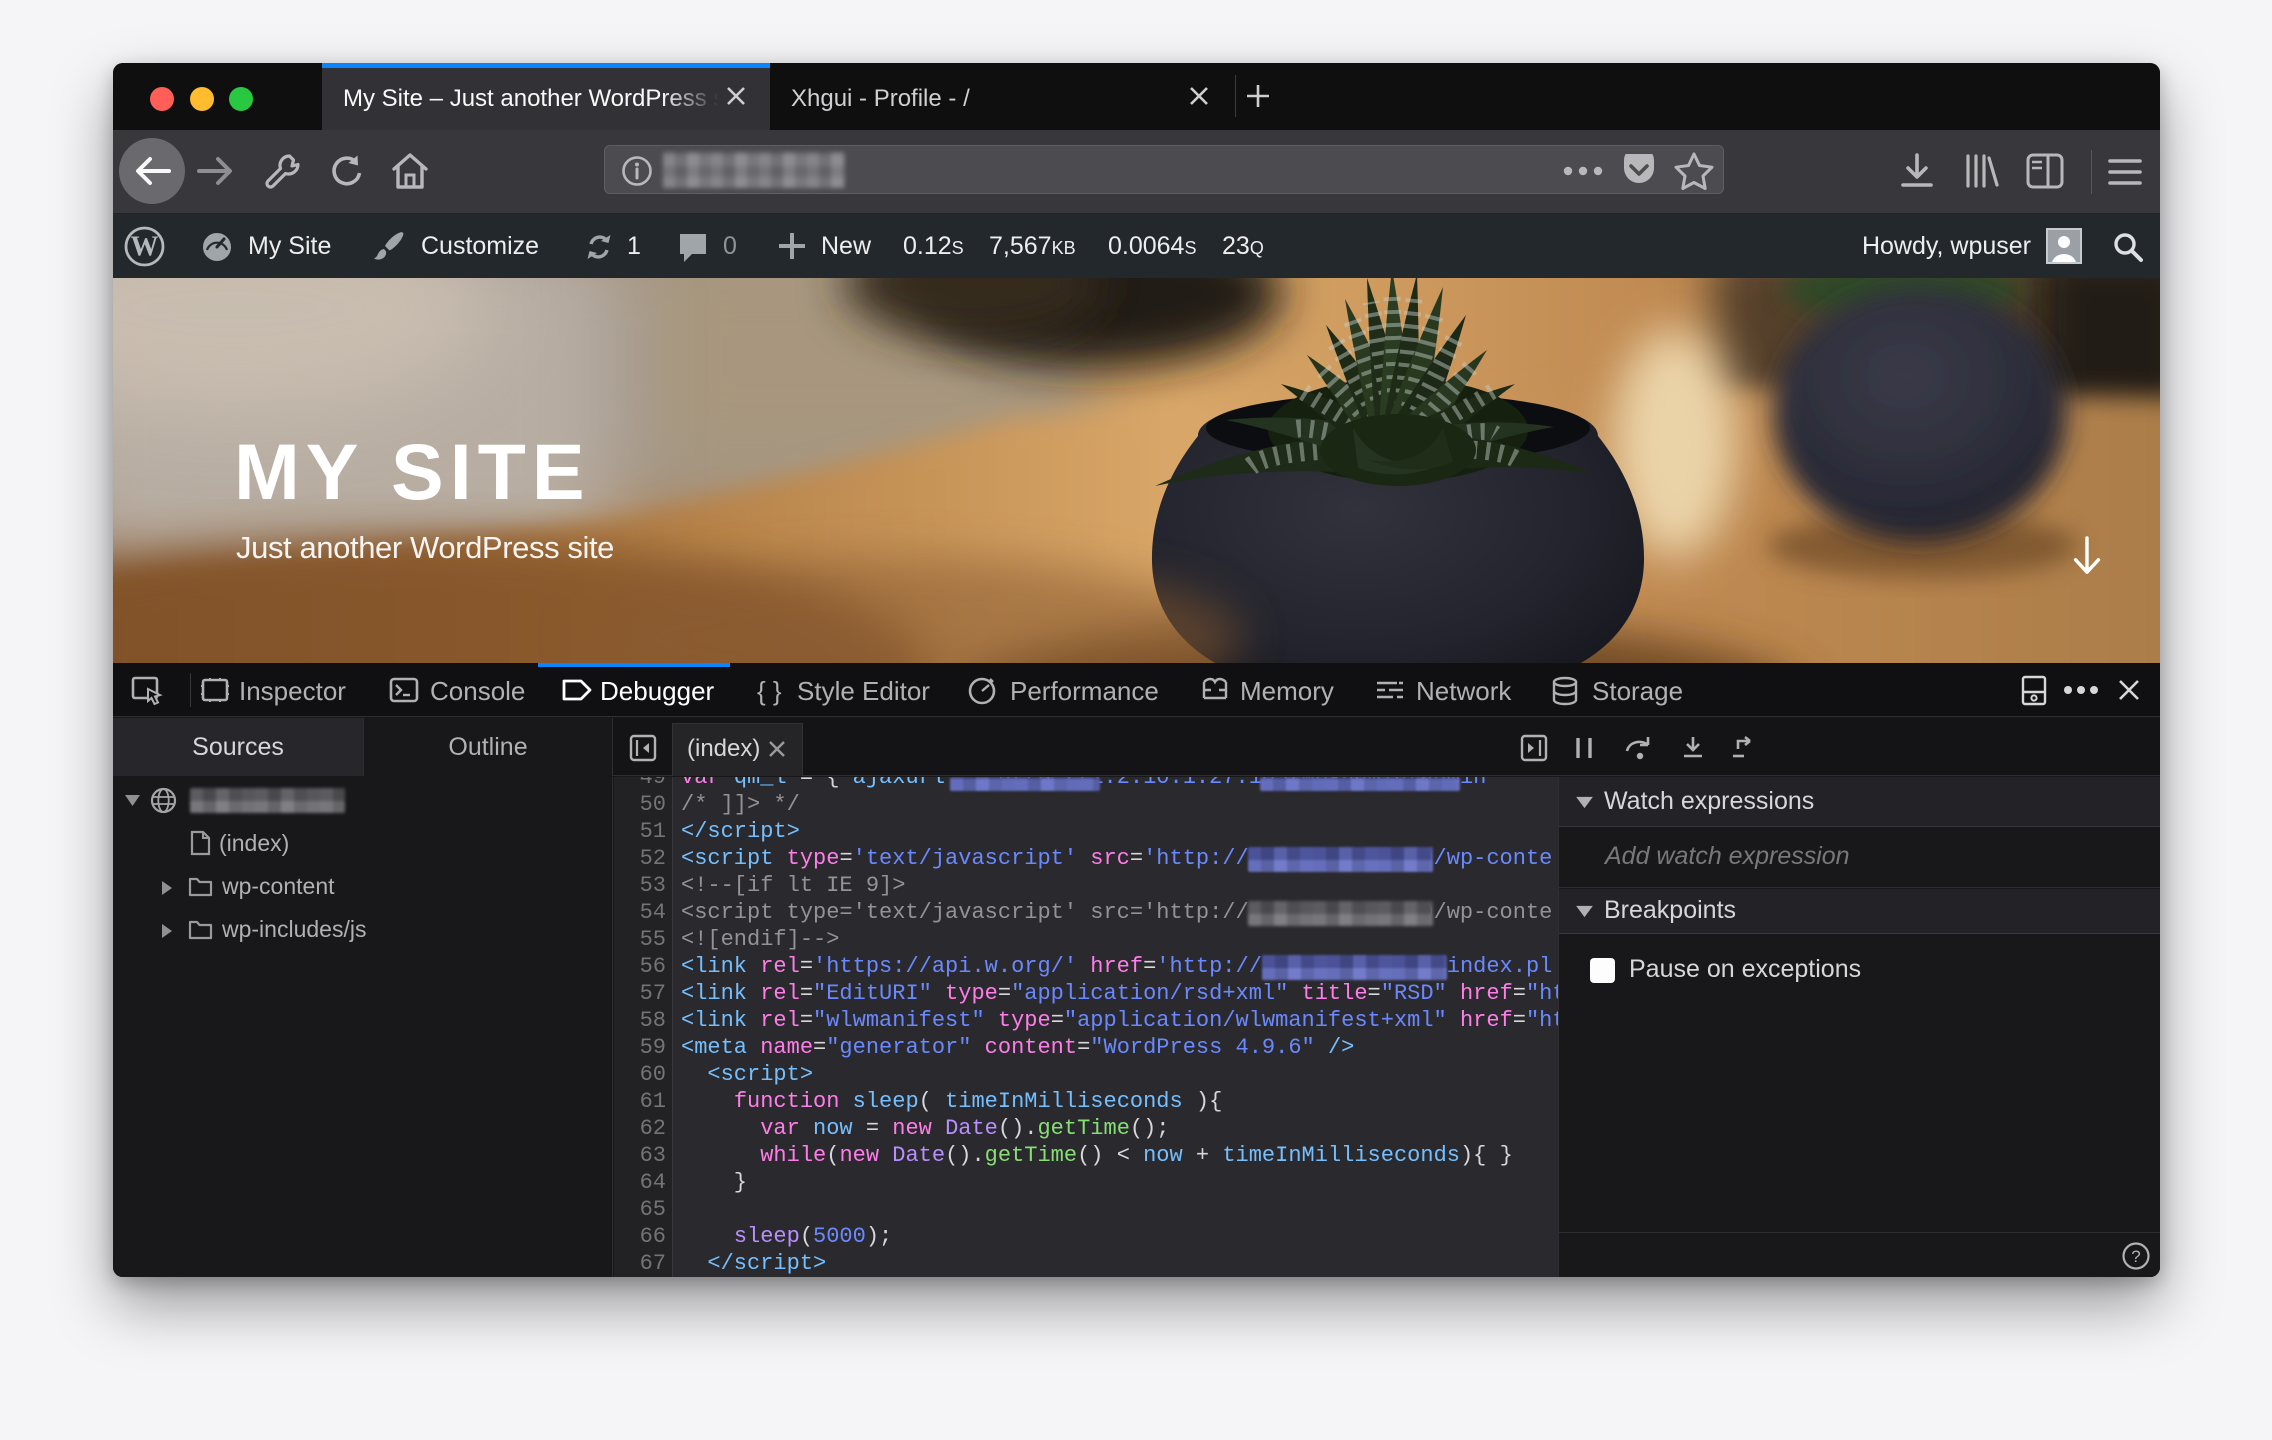 The image size is (2272, 1440). What do you see at coordinates (145, 247) in the screenshot?
I see `svg-text: W` at bounding box center [145, 247].